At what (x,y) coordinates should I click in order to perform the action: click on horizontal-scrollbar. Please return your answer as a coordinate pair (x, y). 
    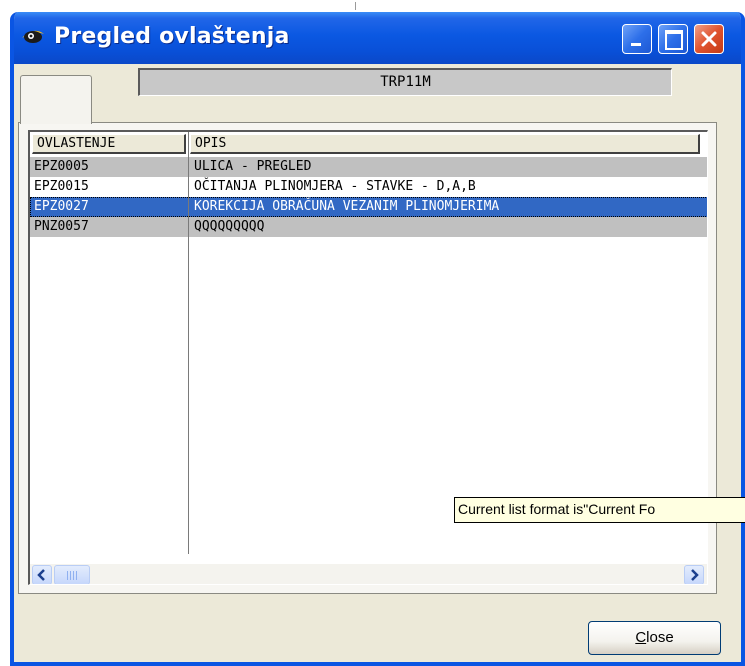
    Looking at the image, I should click on (368, 574).